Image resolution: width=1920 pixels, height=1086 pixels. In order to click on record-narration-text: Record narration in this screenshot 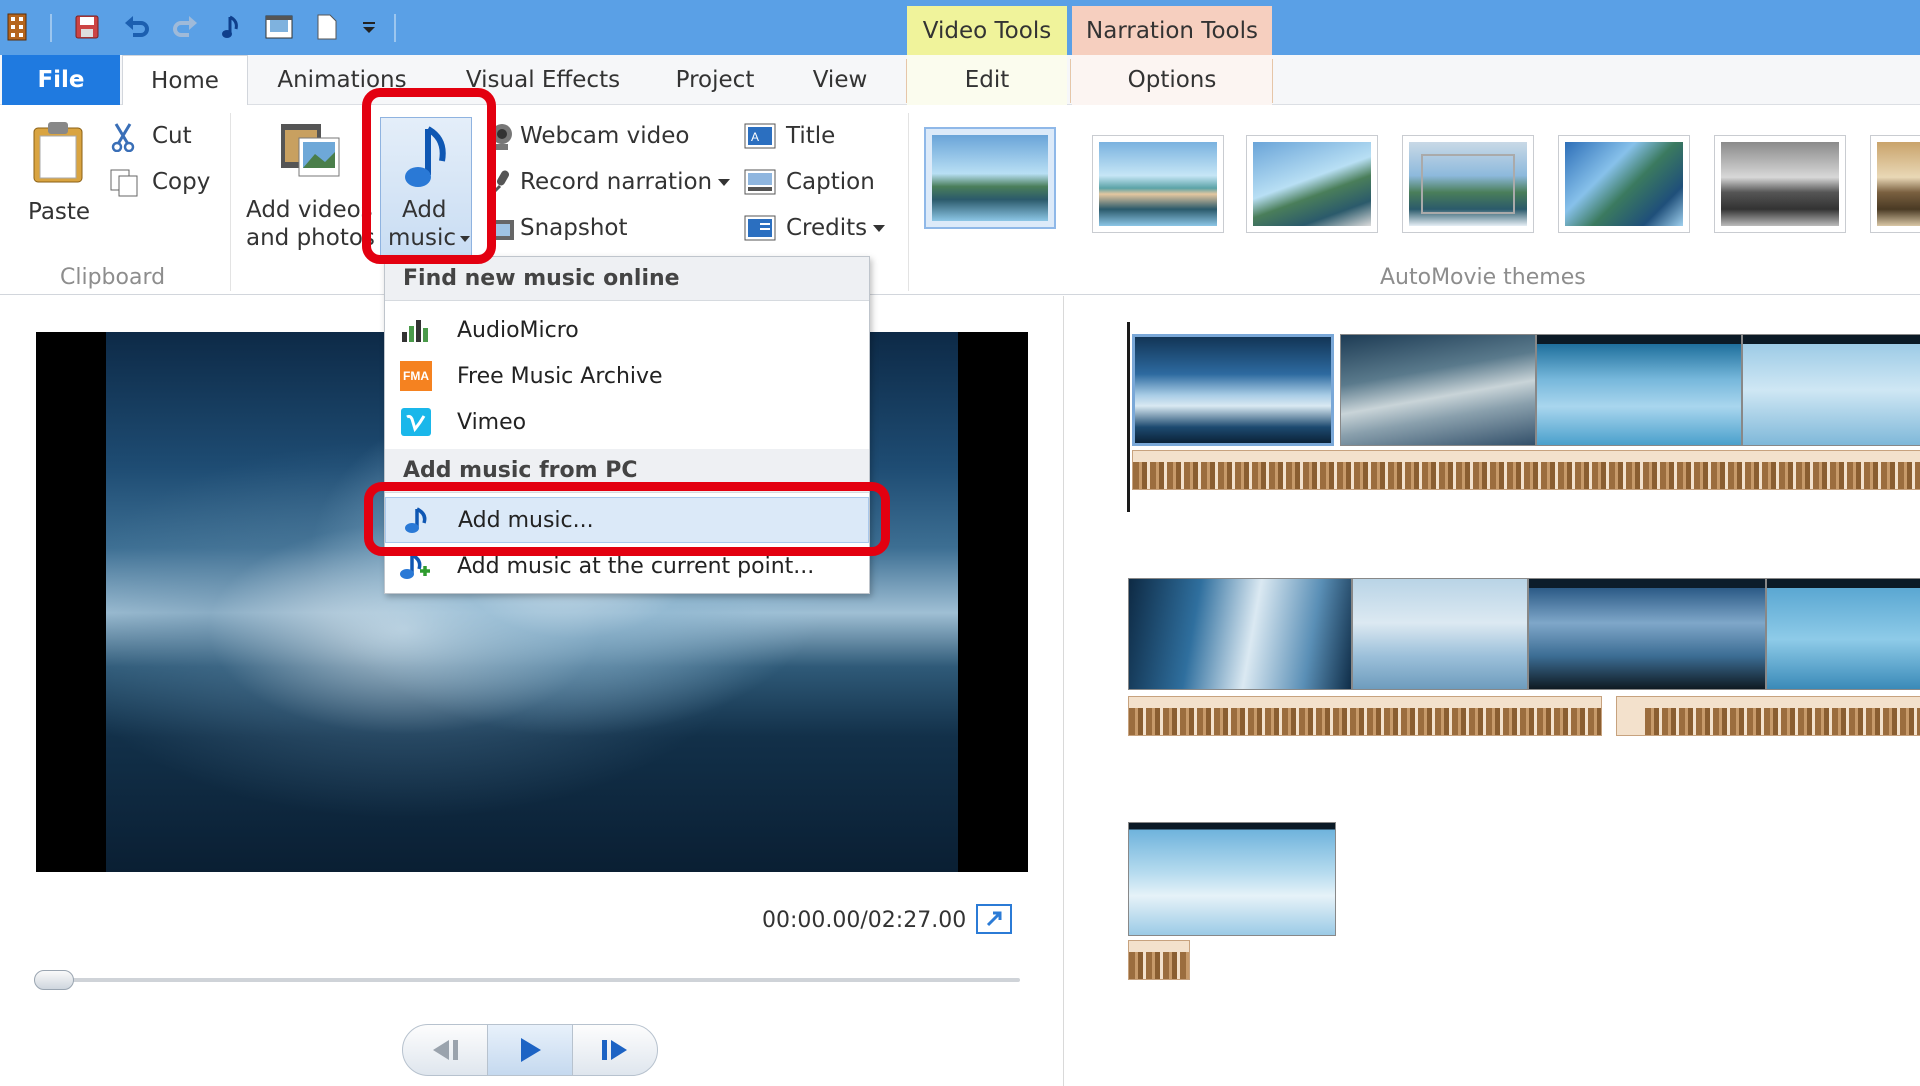, I will do `click(616, 182)`.